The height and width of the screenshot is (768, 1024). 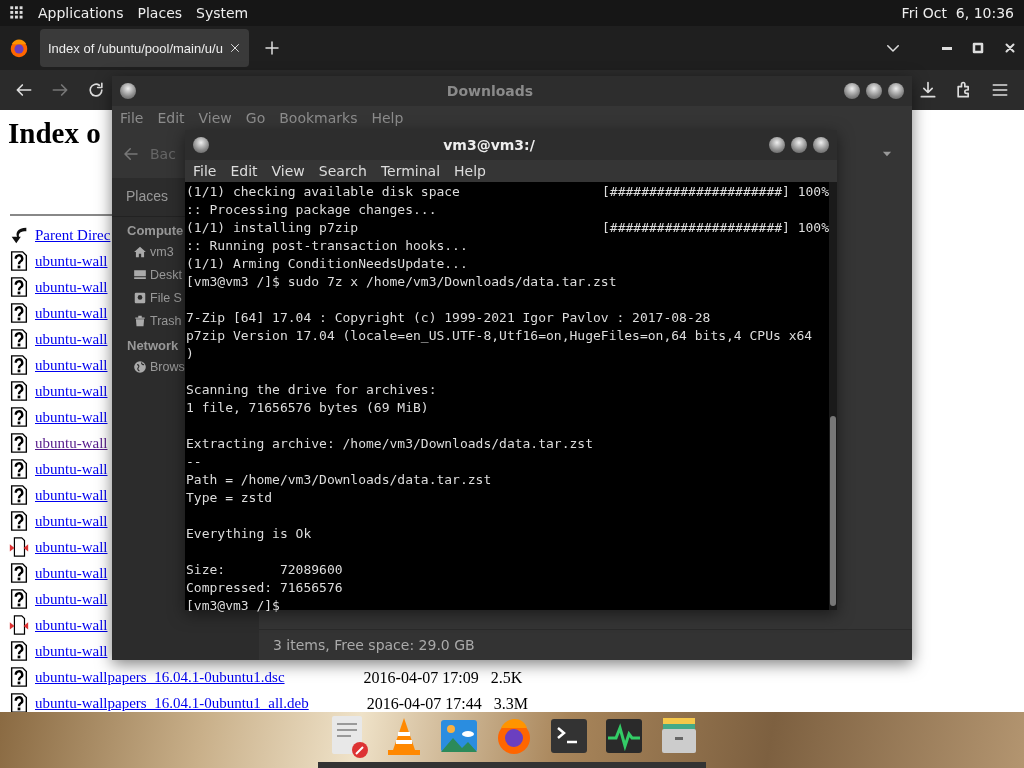 I want to click on plus-icon, so click(x=271, y=48).